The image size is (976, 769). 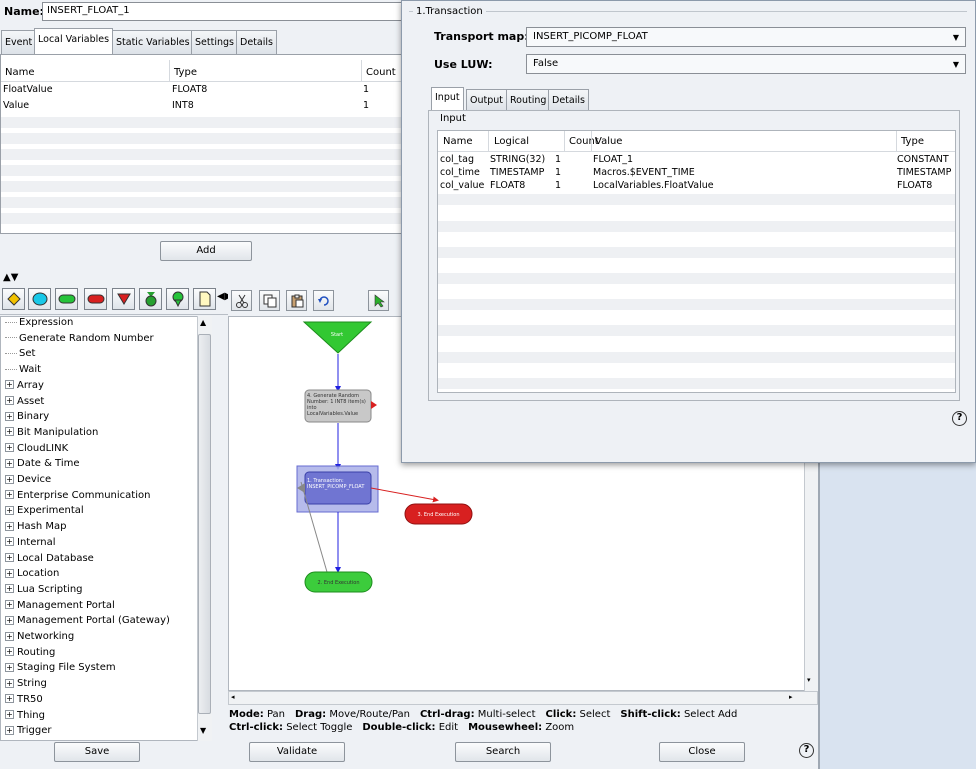 What do you see at coordinates (153, 42) in the screenshot?
I see `tab-static-variables: Static Variables` at bounding box center [153, 42].